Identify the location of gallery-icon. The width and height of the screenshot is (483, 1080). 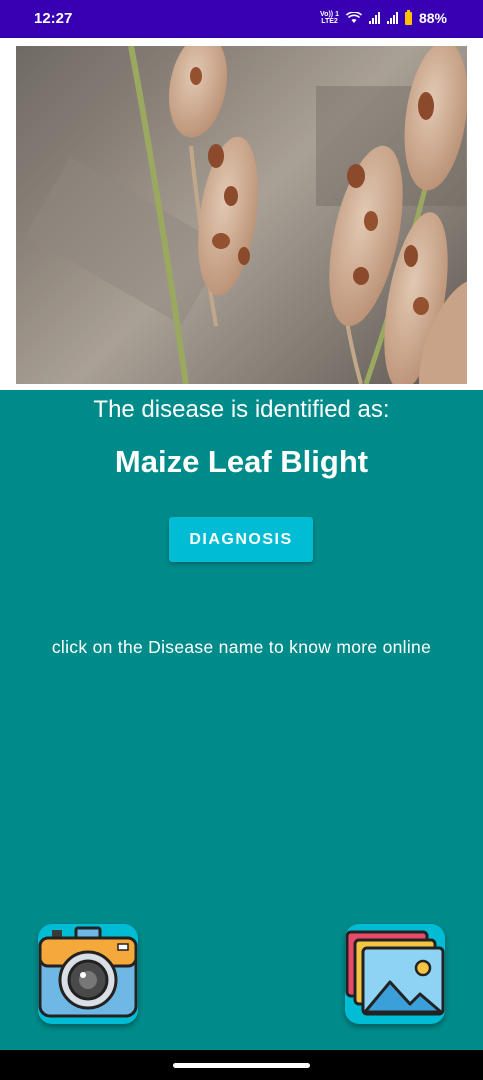
(395, 973).